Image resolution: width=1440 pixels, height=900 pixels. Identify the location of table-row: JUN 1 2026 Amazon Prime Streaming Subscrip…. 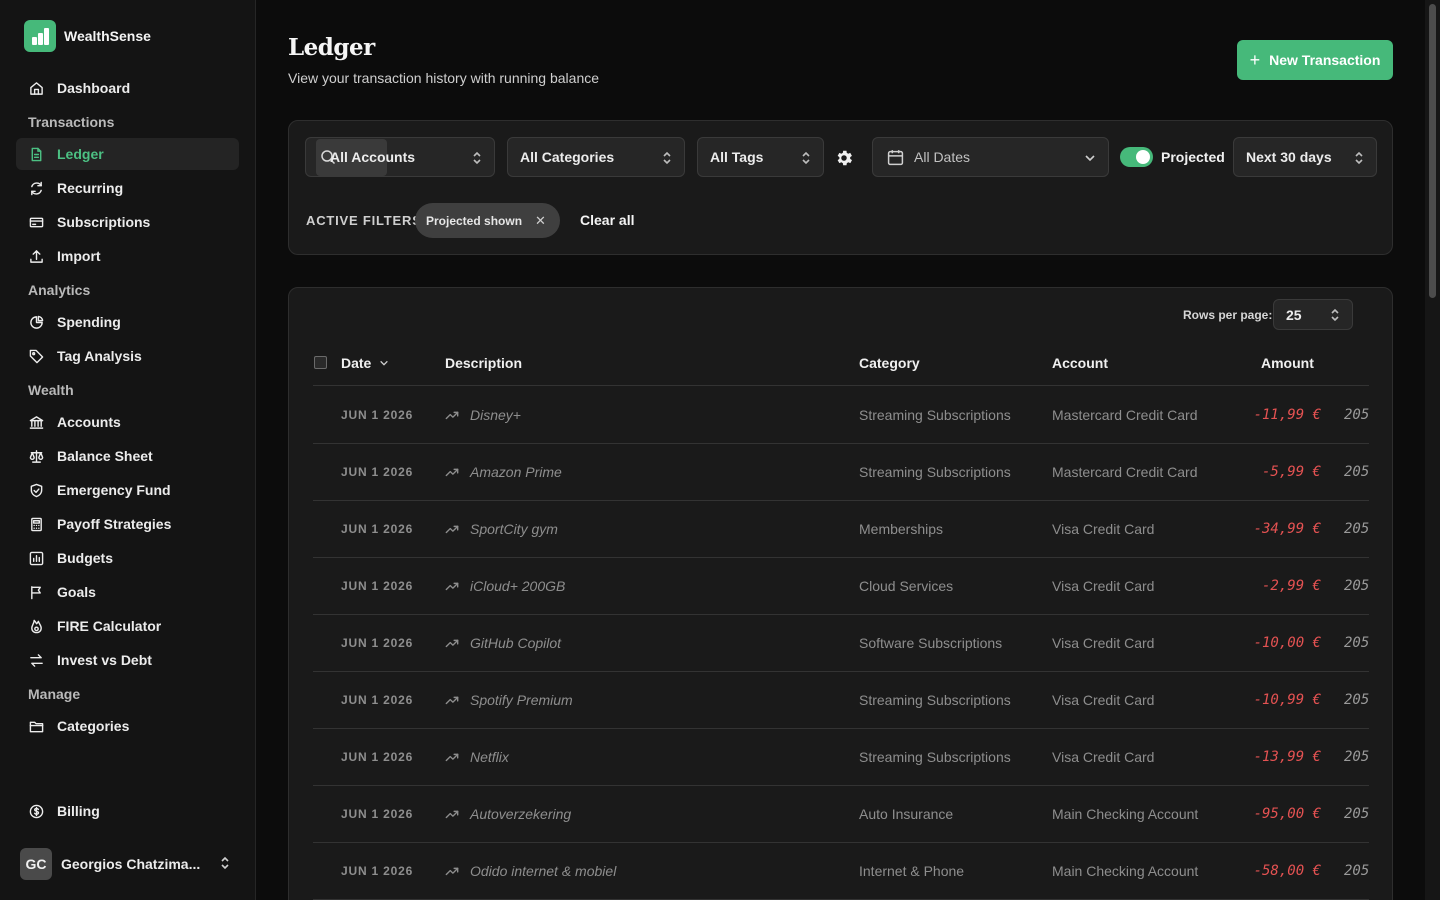
(841, 472).